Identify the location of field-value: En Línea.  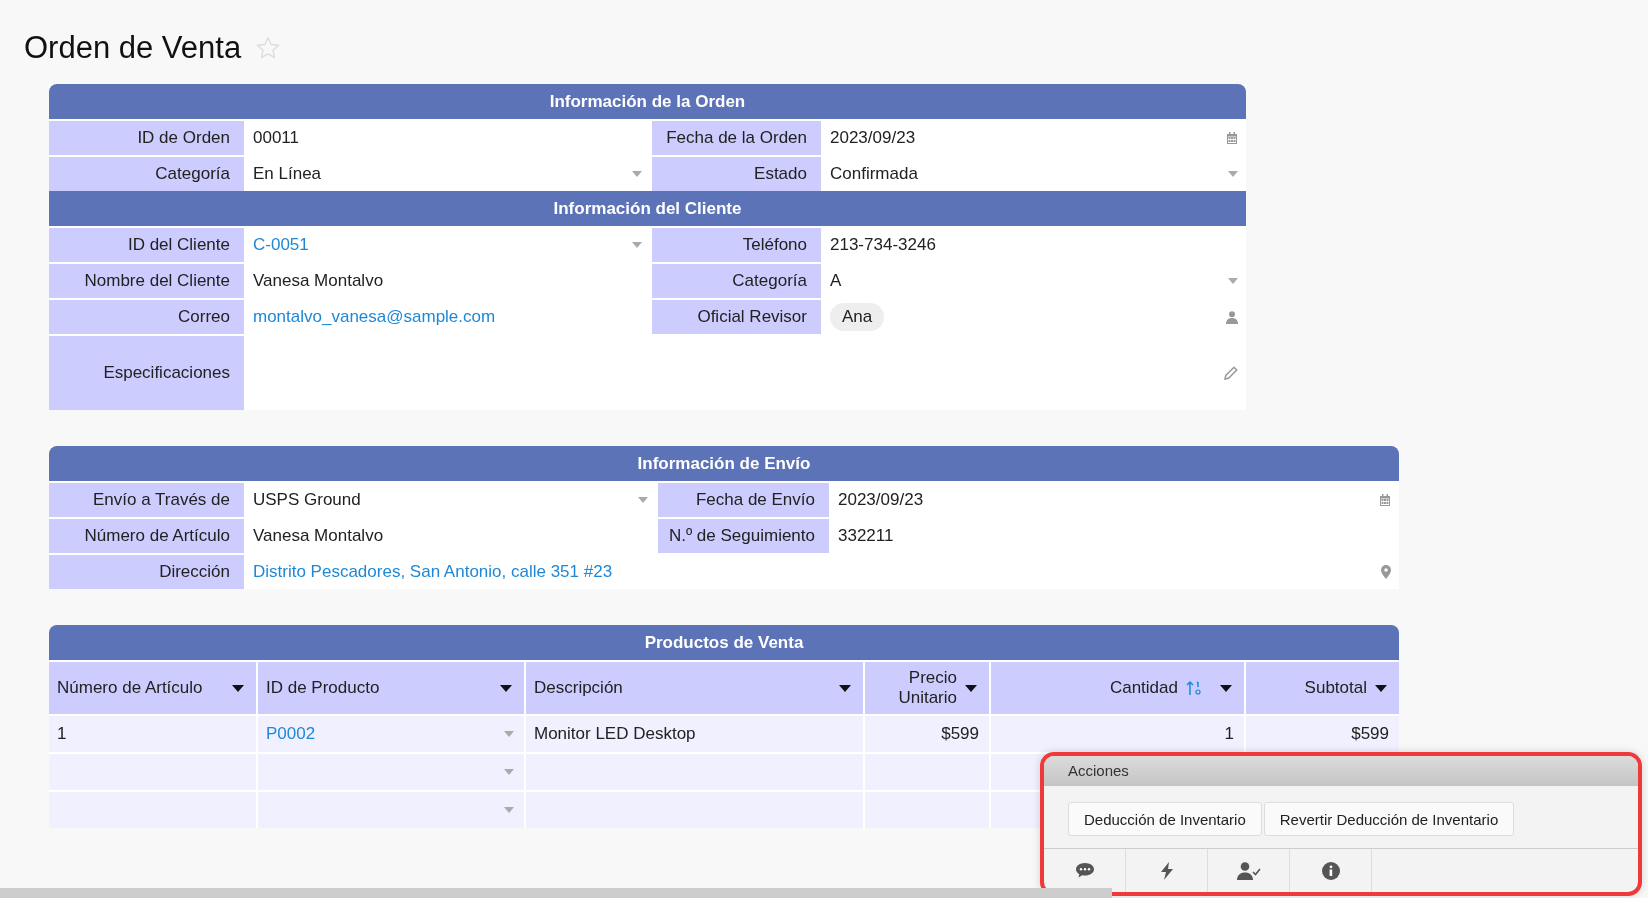
(287, 174).